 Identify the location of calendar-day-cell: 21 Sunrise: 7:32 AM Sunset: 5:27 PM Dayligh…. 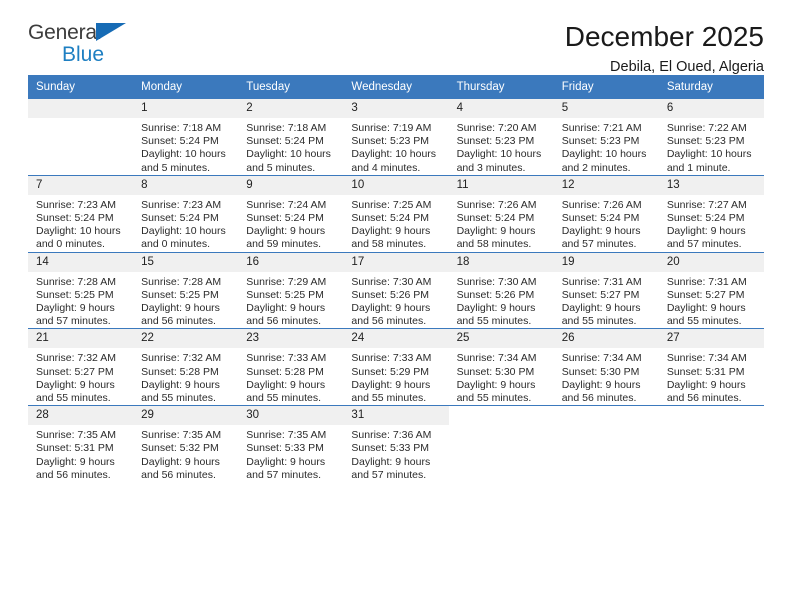
(81, 367).